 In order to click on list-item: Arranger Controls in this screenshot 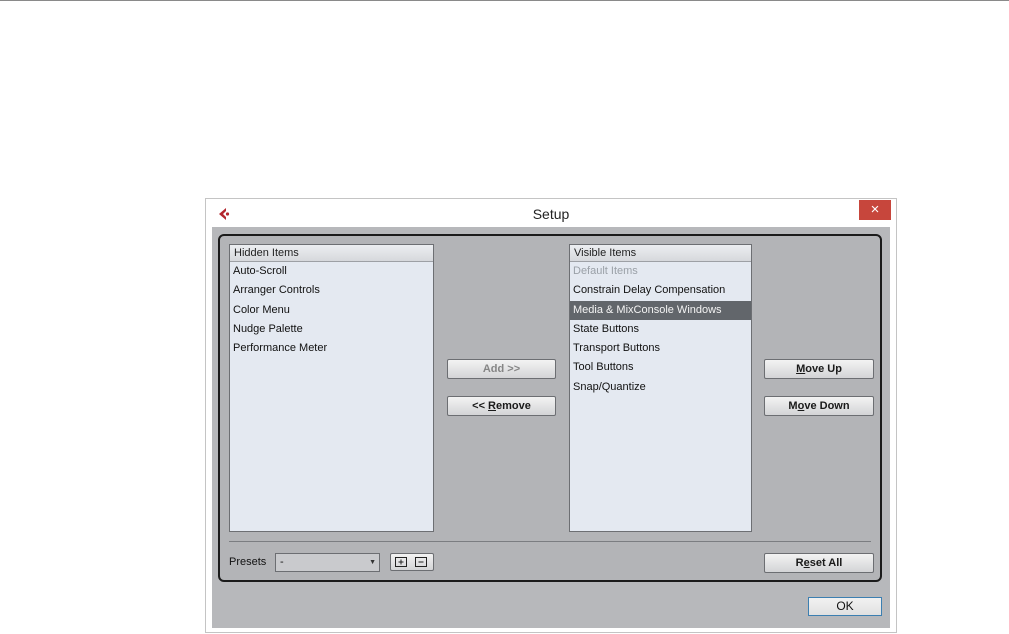, I will do `click(331, 290)`.